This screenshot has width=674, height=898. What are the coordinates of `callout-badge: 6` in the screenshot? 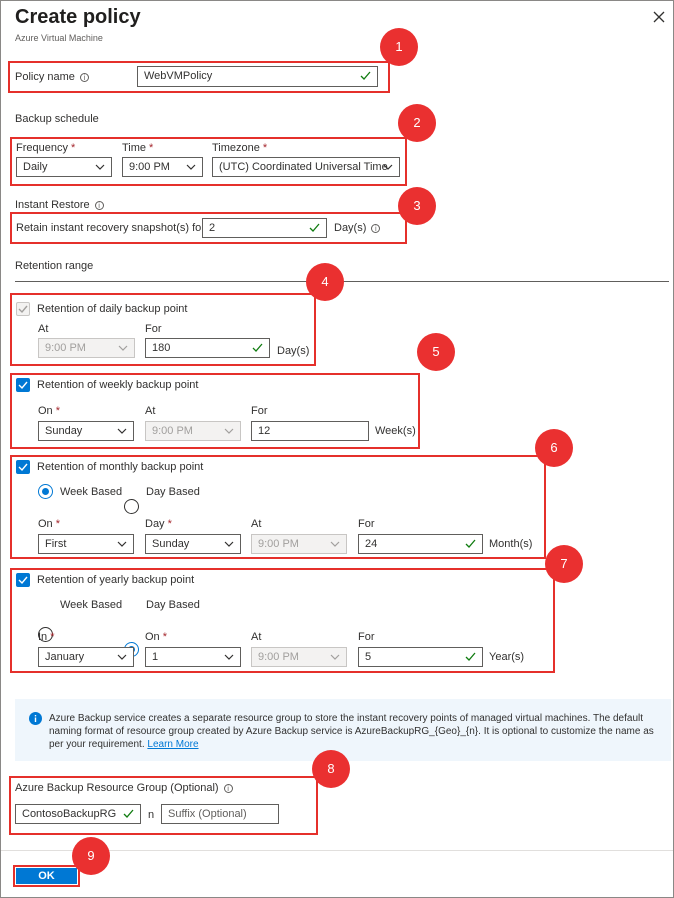 It's located at (554, 448).